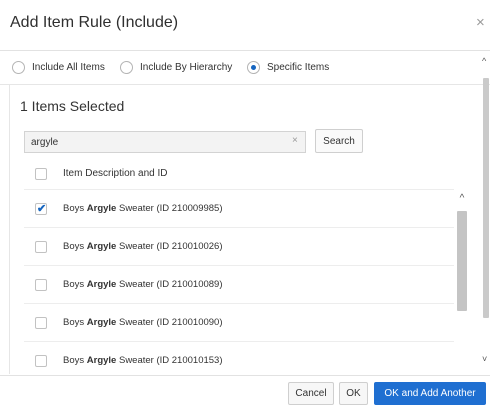 The image size is (490, 413). Describe the element at coordinates (153, 142) in the screenshot. I see `search-input` at that location.